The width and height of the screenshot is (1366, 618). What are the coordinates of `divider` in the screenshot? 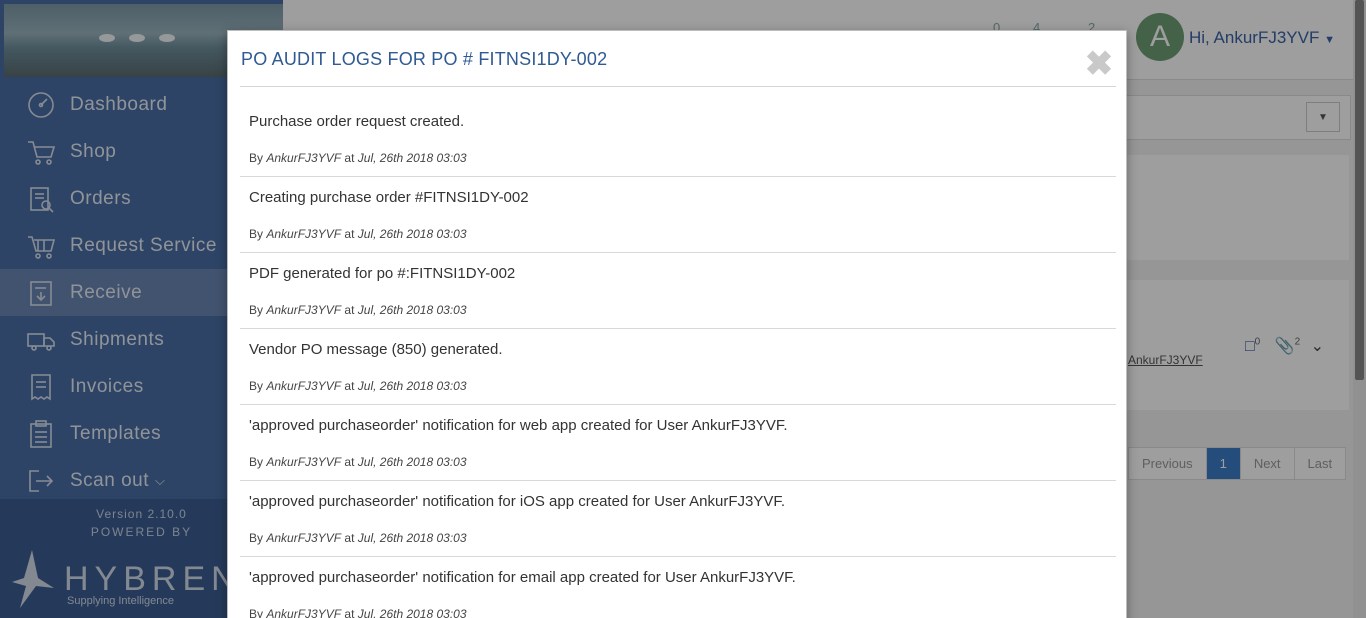 It's located at (678, 86).